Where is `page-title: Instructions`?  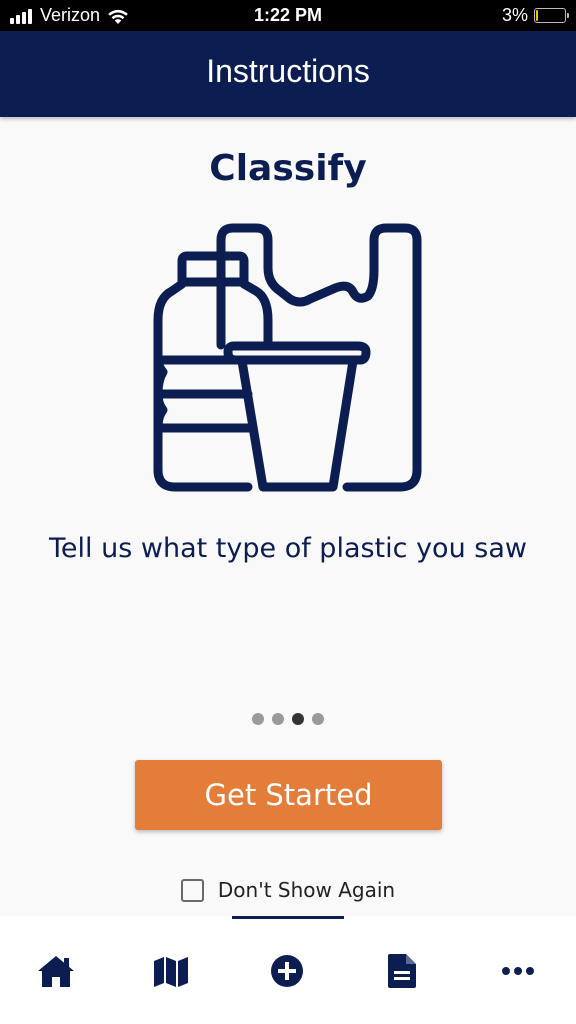 page-title: Instructions is located at coordinates (288, 71).